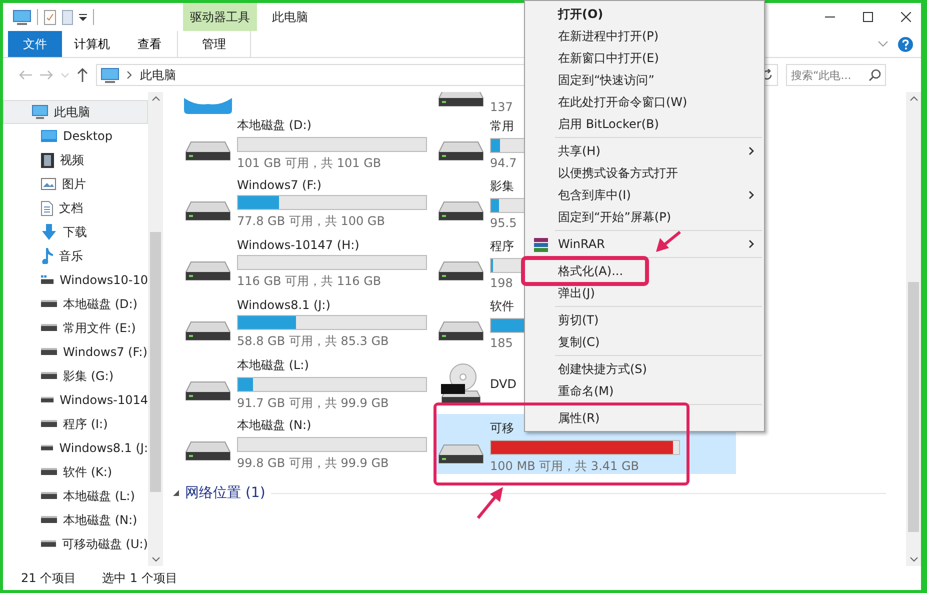 The image size is (927, 593). I want to click on drive-free-space: 185, so click(501, 343).